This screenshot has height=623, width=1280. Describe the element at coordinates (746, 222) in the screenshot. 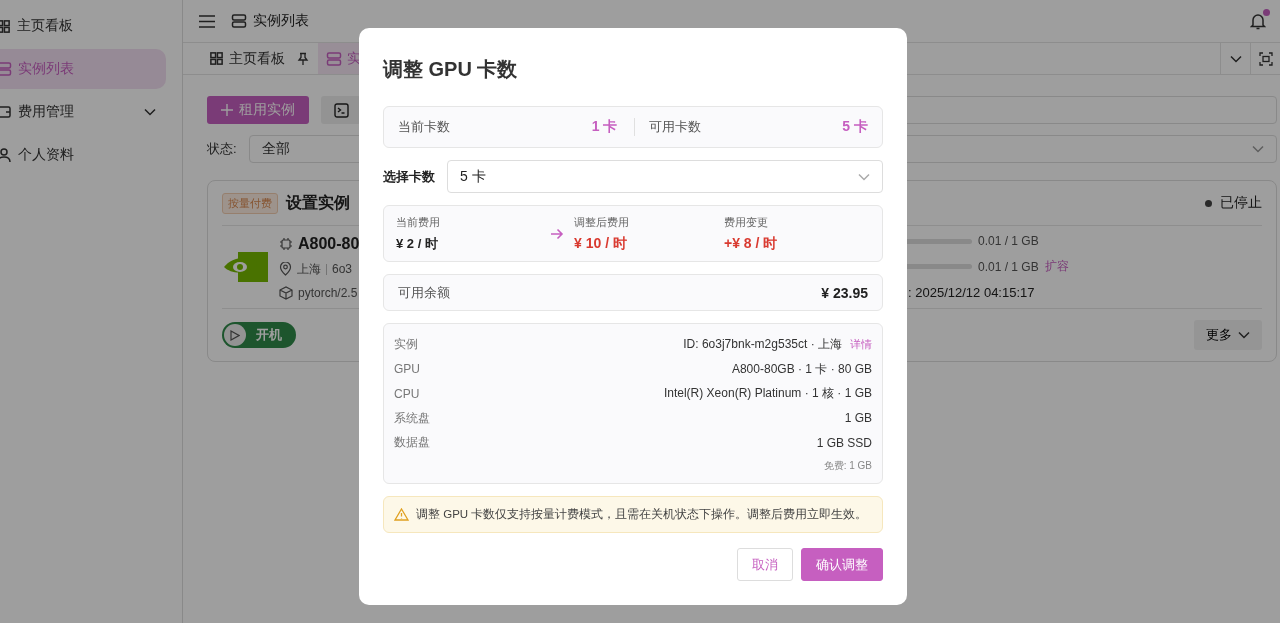

I see `cost-label: 费用变更` at that location.